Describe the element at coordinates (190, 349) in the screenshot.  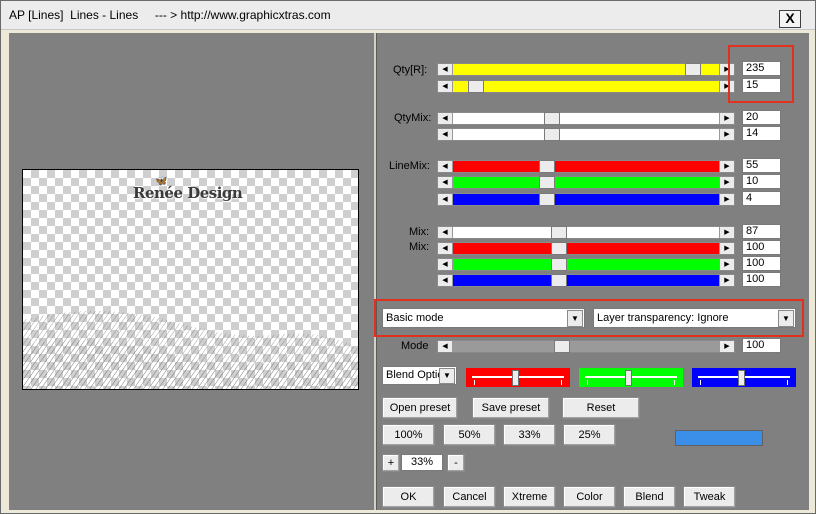
I see `lines-effect-artwork` at that location.